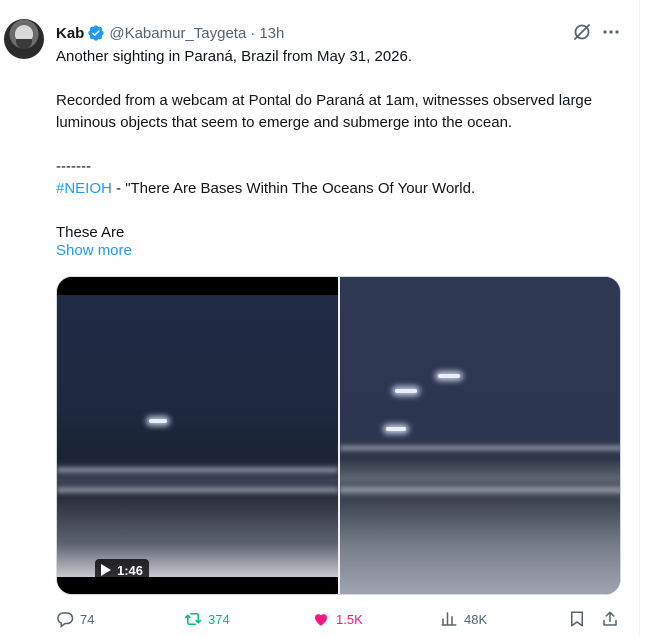 The image size is (662, 636). What do you see at coordinates (65, 620) in the screenshot?
I see `reply-icon` at bounding box center [65, 620].